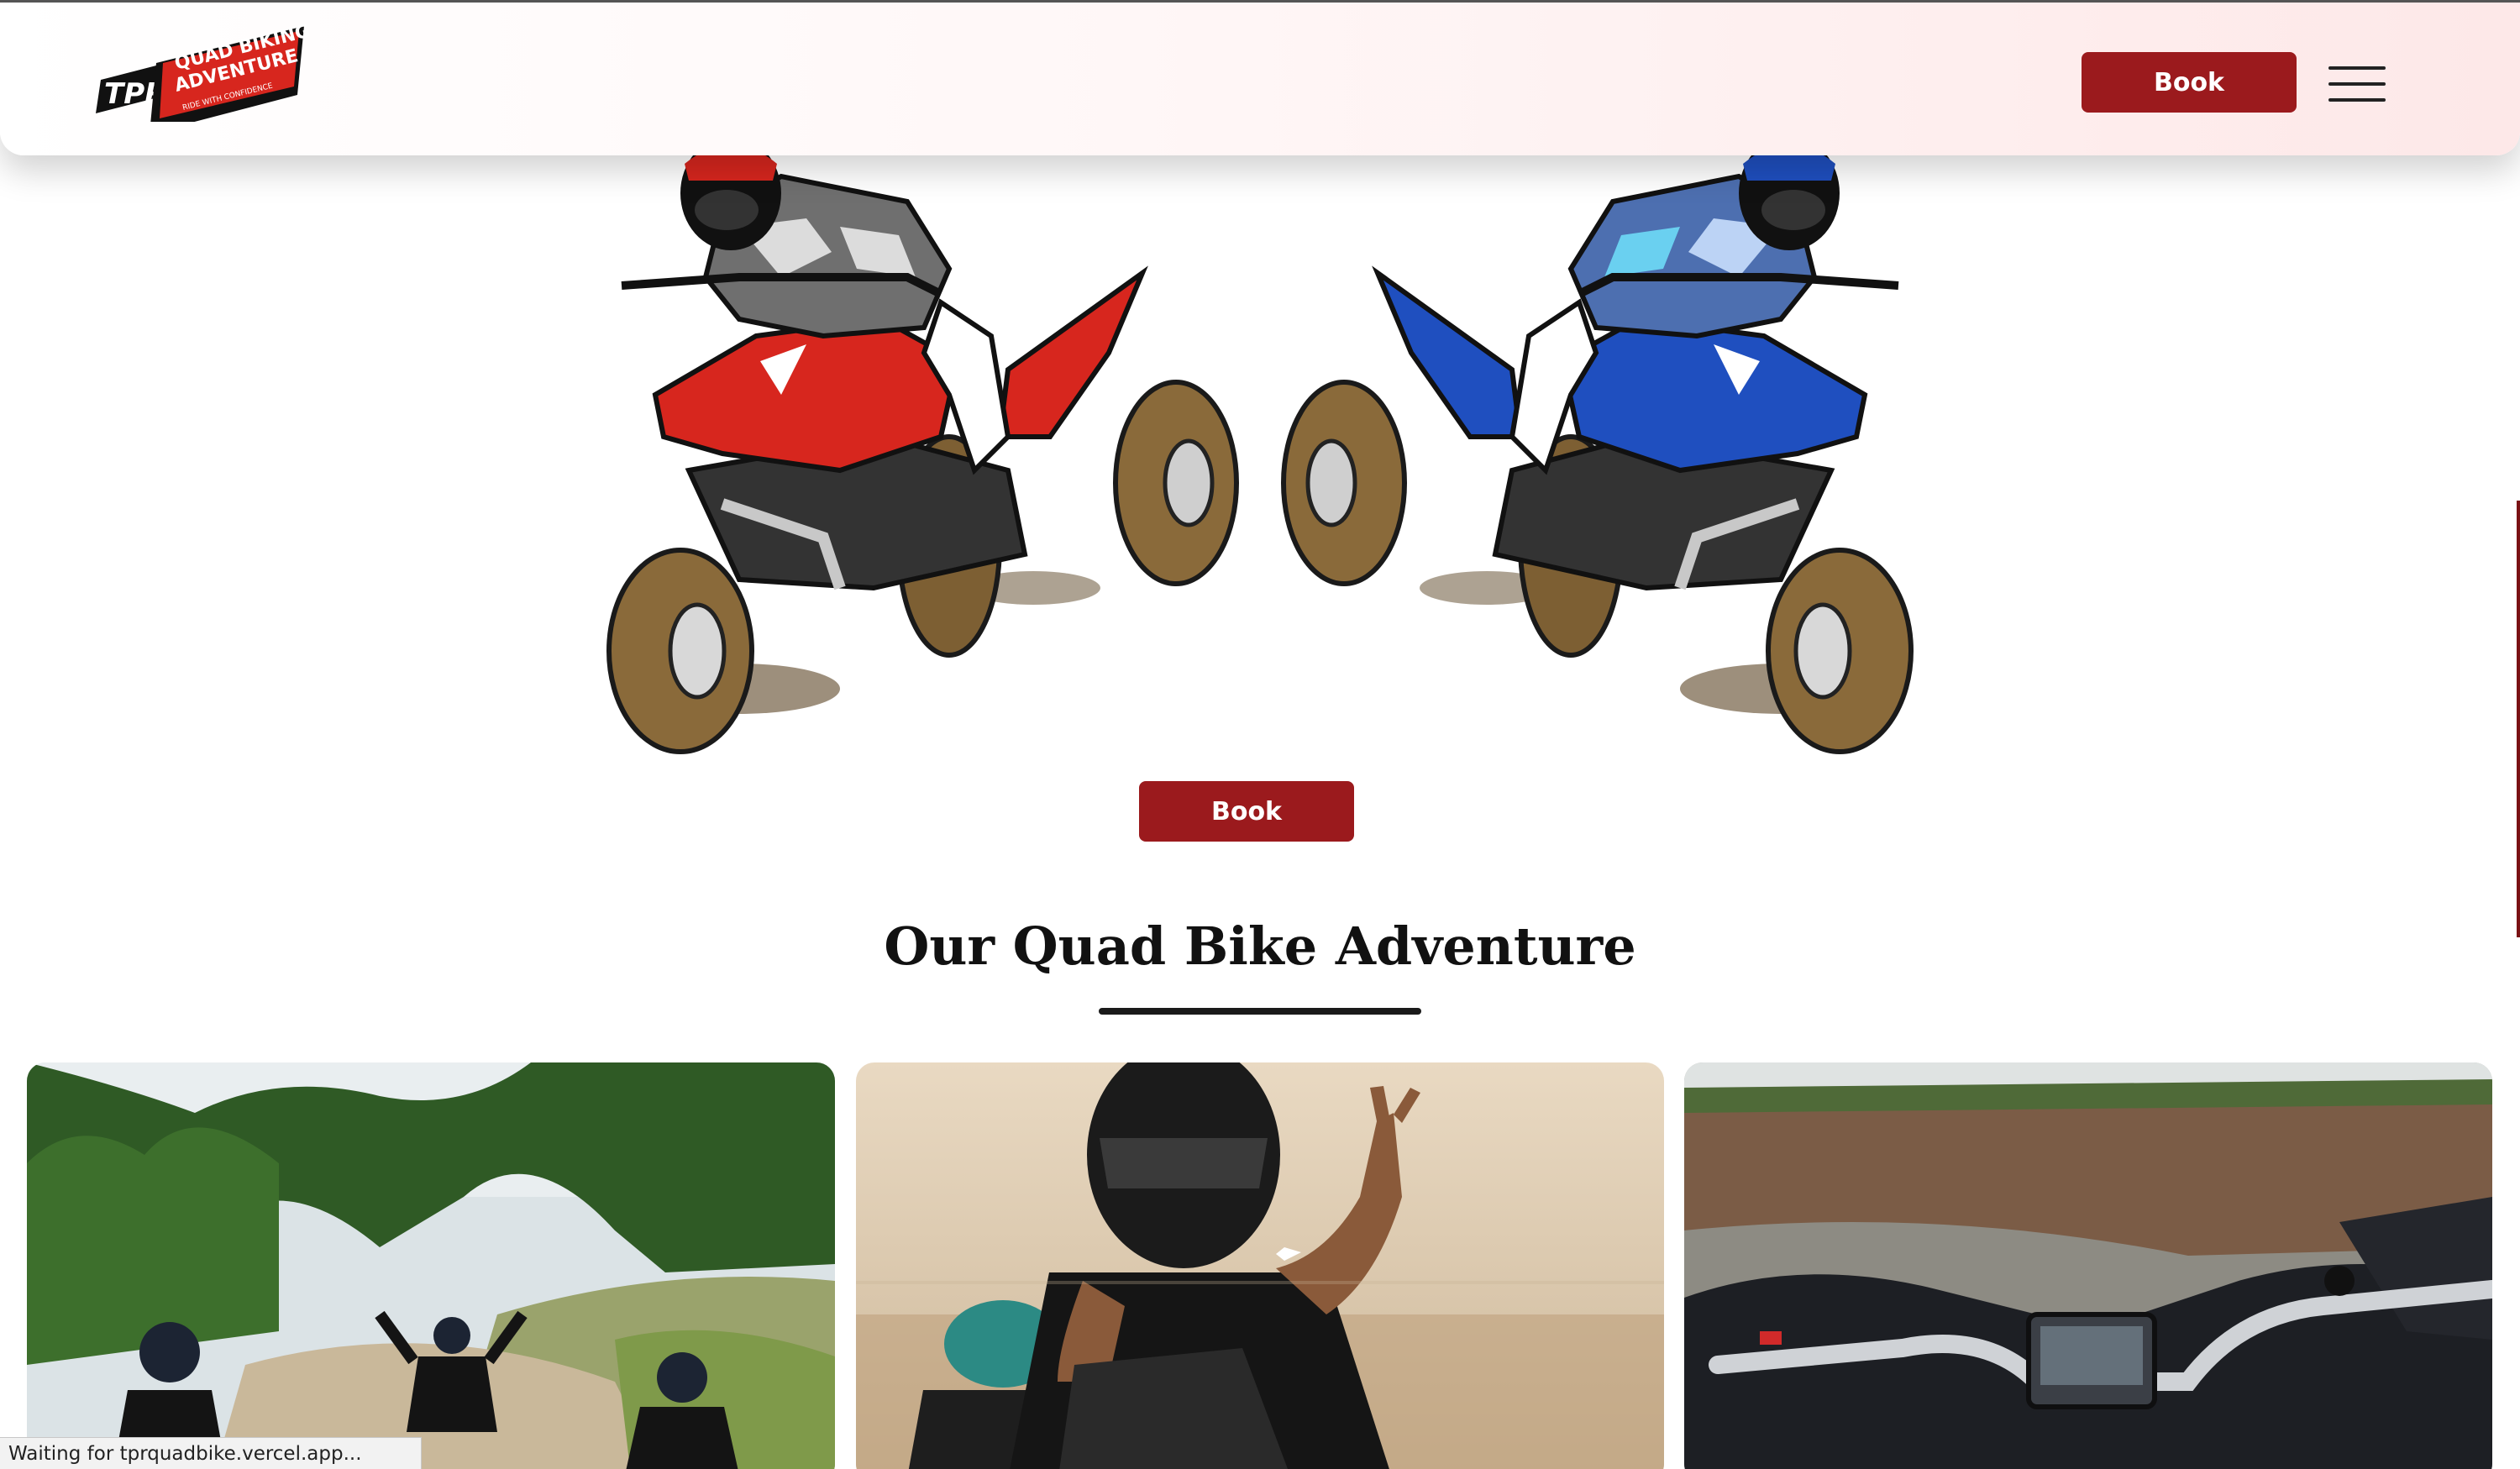 The height and width of the screenshot is (1469, 2520). What do you see at coordinates (2189, 82) in the screenshot?
I see `header-book-button: Book` at bounding box center [2189, 82].